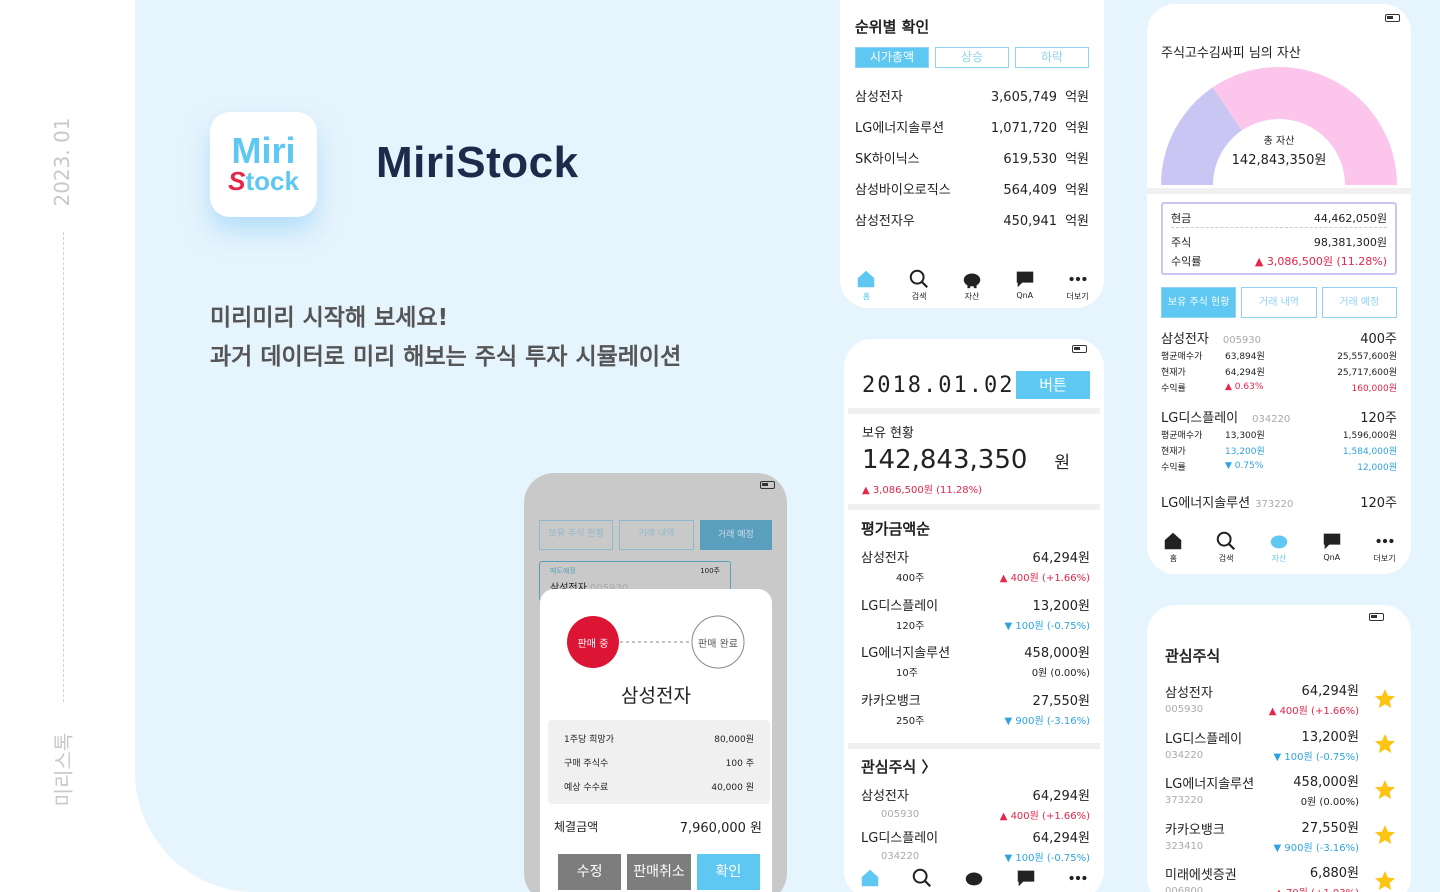 This screenshot has height=892, width=1440. What do you see at coordinates (728, 872) in the screenshot?
I see `confirm-button: 확인` at bounding box center [728, 872].